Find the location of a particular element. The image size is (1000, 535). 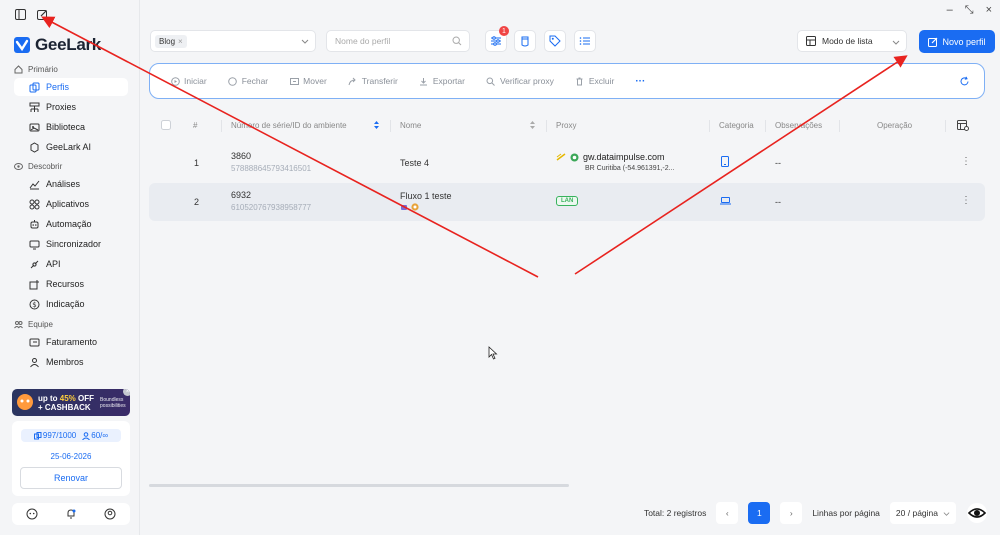

bookmark-button is located at coordinates (525, 41).